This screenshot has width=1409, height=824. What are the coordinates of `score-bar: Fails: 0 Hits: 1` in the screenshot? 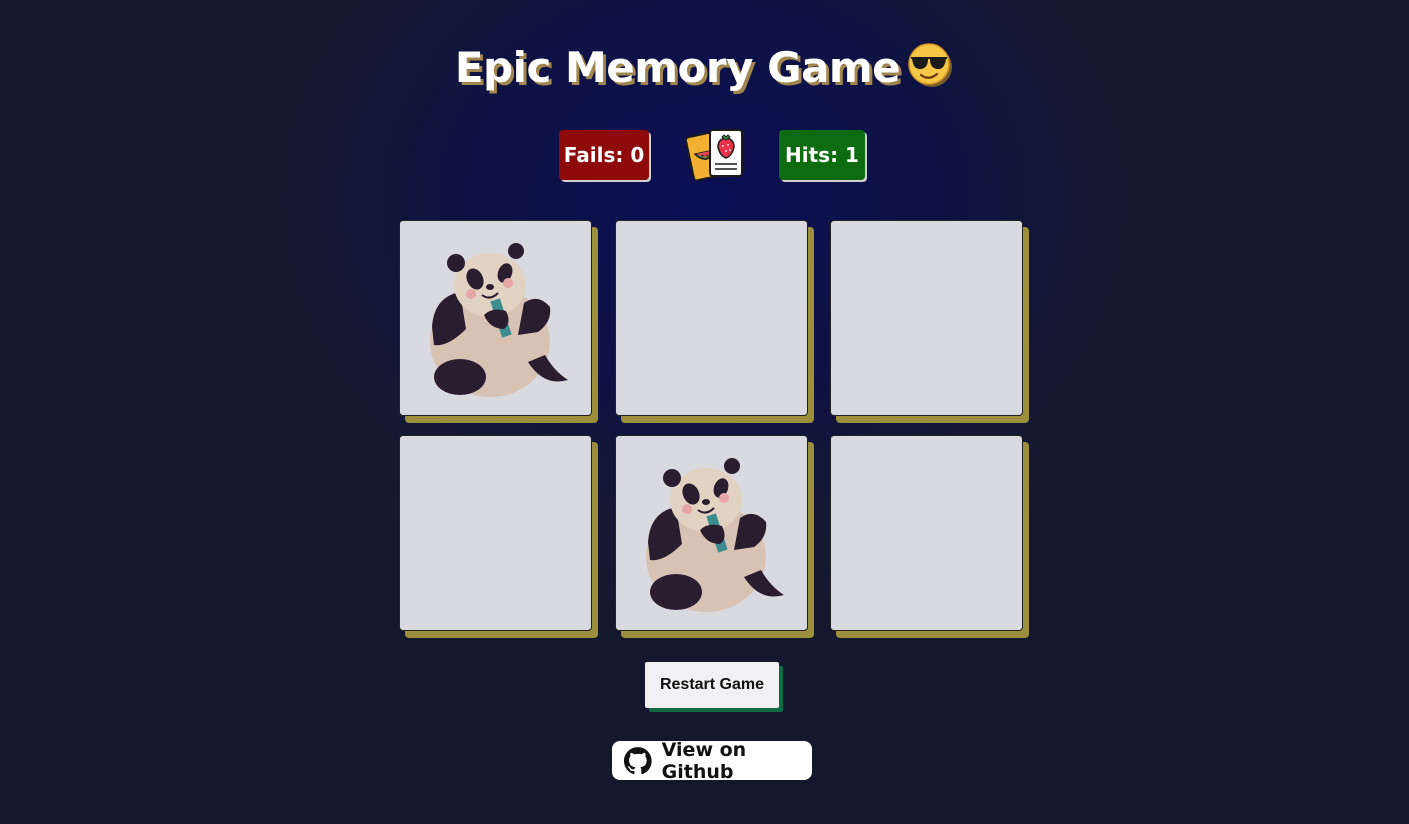 It's located at (704, 155).